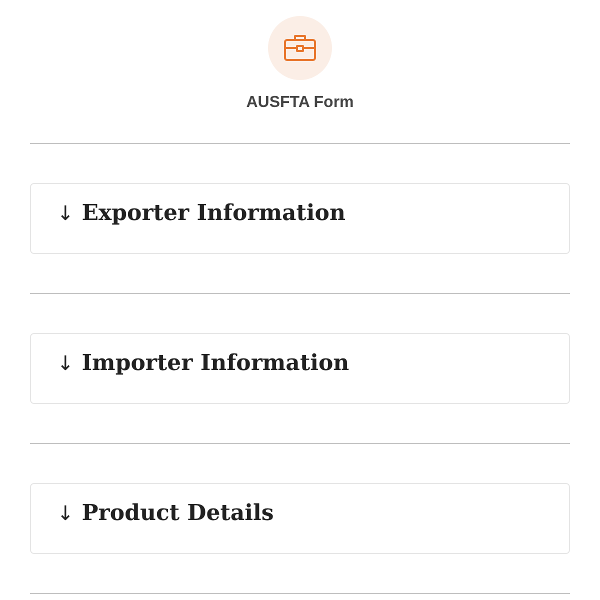  I want to click on section-header: ↓ Exporter Information, so click(300, 218).